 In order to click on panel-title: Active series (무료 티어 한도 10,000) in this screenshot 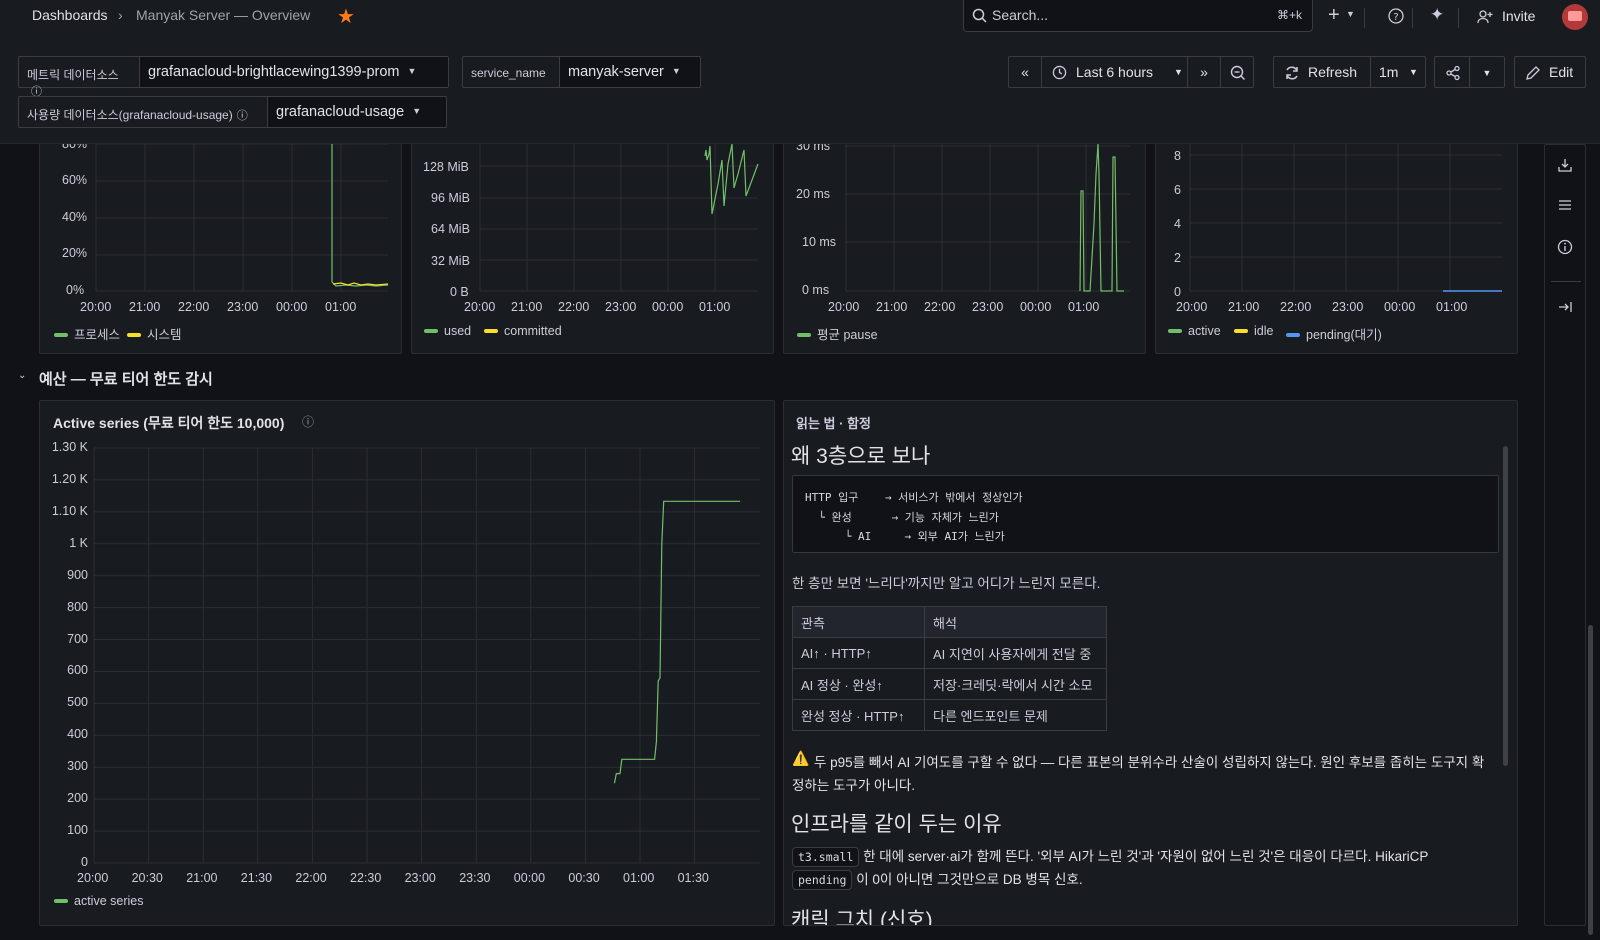, I will do `click(169, 423)`.